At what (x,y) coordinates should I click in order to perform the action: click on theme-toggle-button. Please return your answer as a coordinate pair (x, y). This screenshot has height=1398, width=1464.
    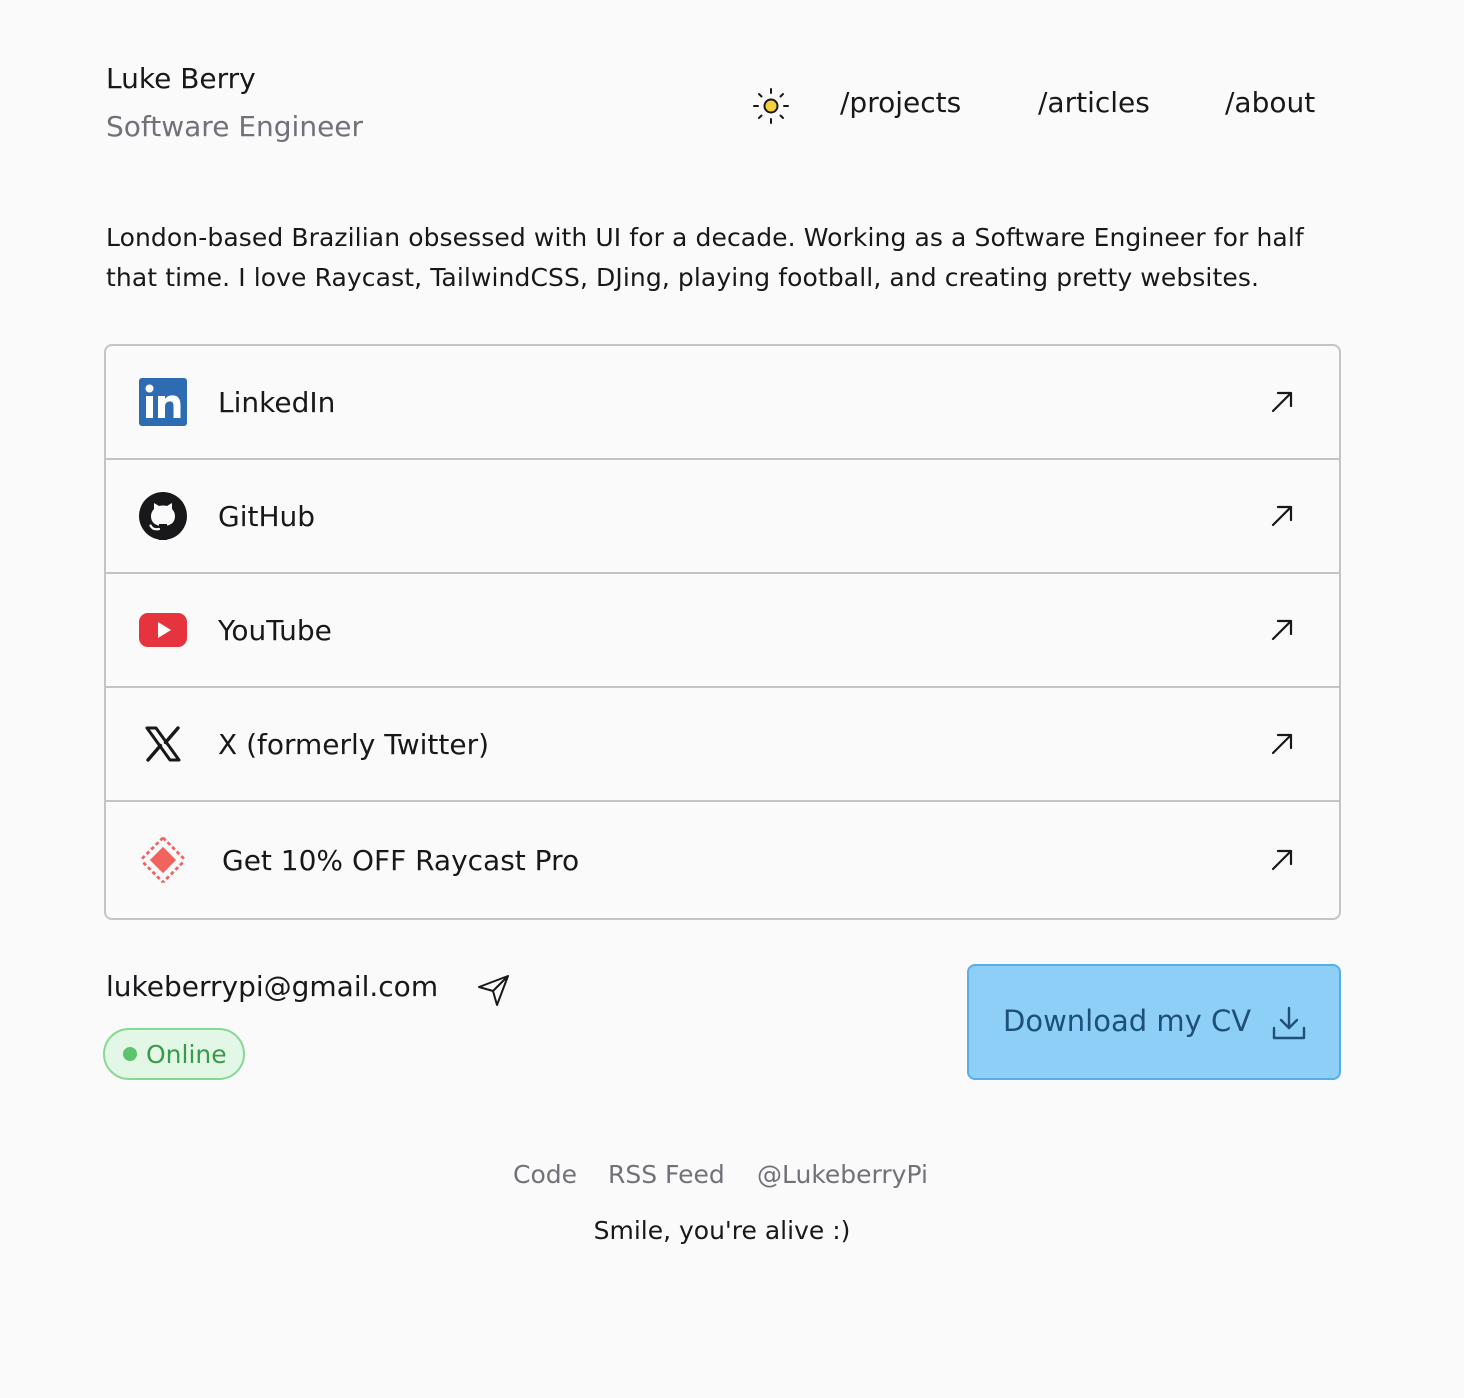
    Looking at the image, I should click on (771, 106).